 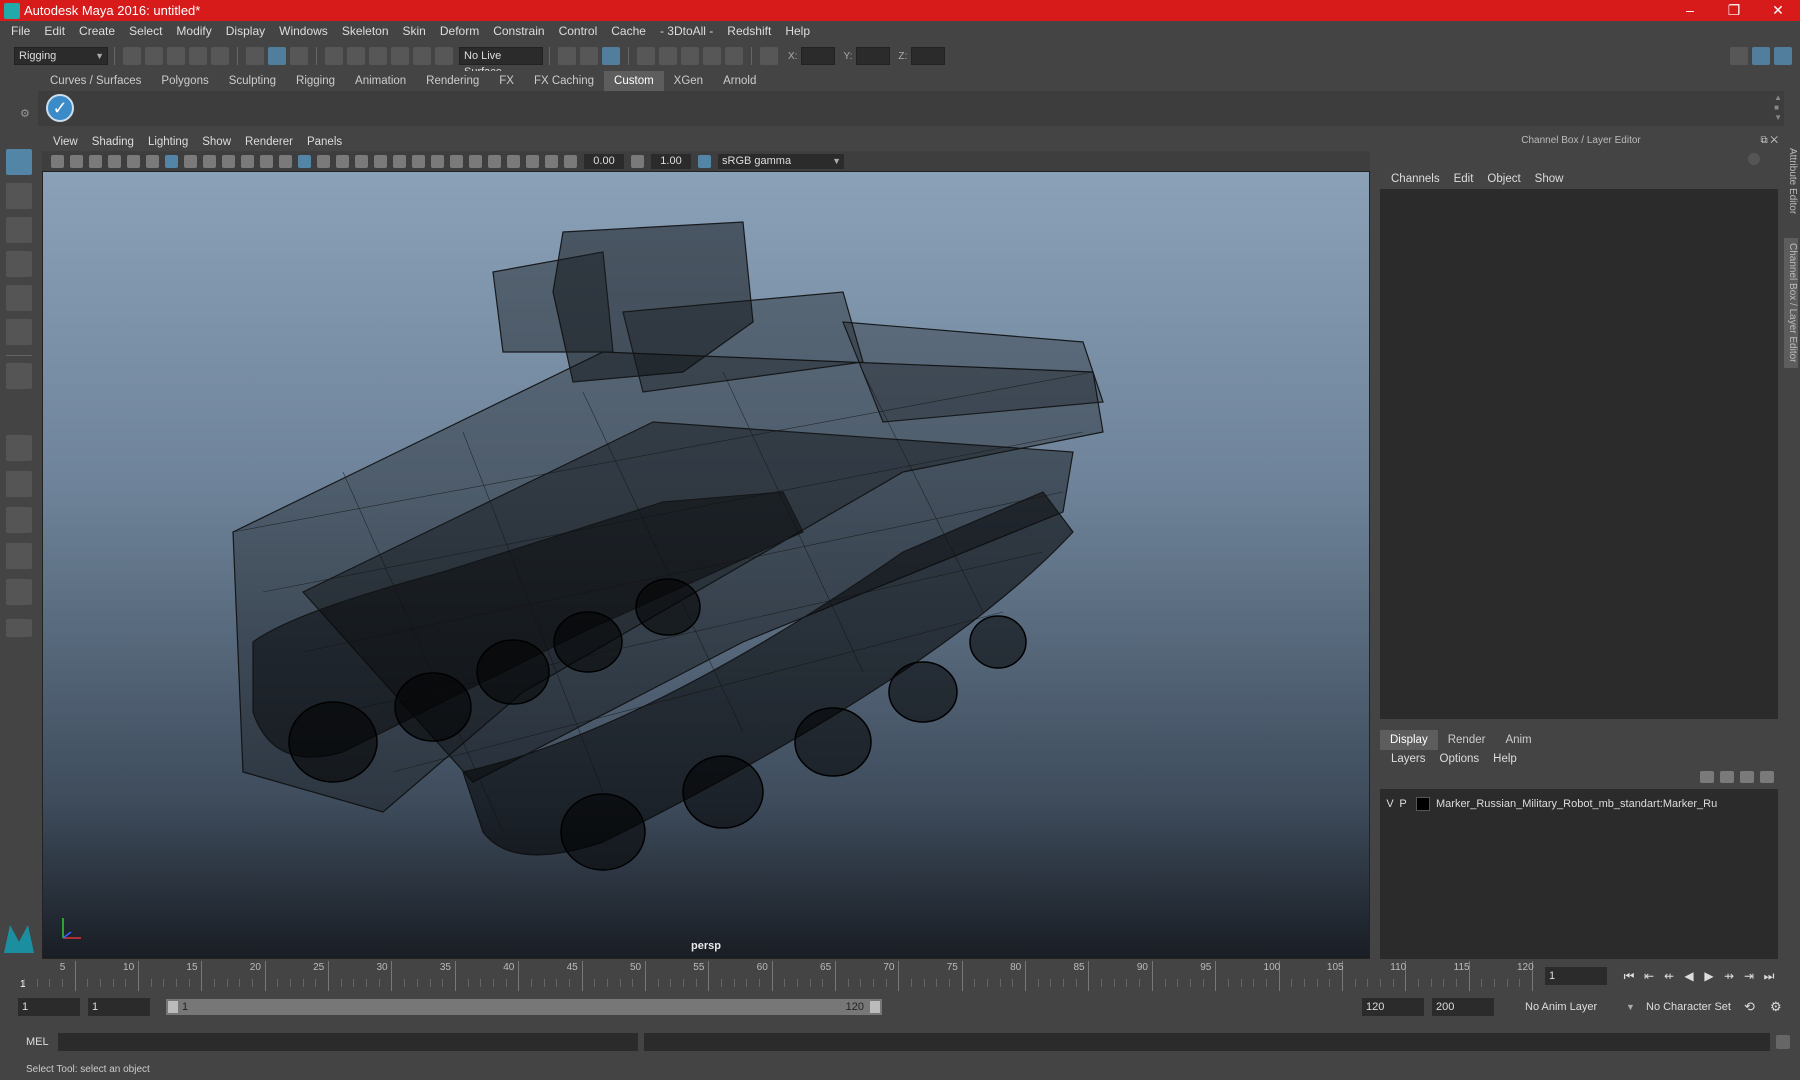 What do you see at coordinates (145, 31) in the screenshot?
I see `menu-select: Select` at bounding box center [145, 31].